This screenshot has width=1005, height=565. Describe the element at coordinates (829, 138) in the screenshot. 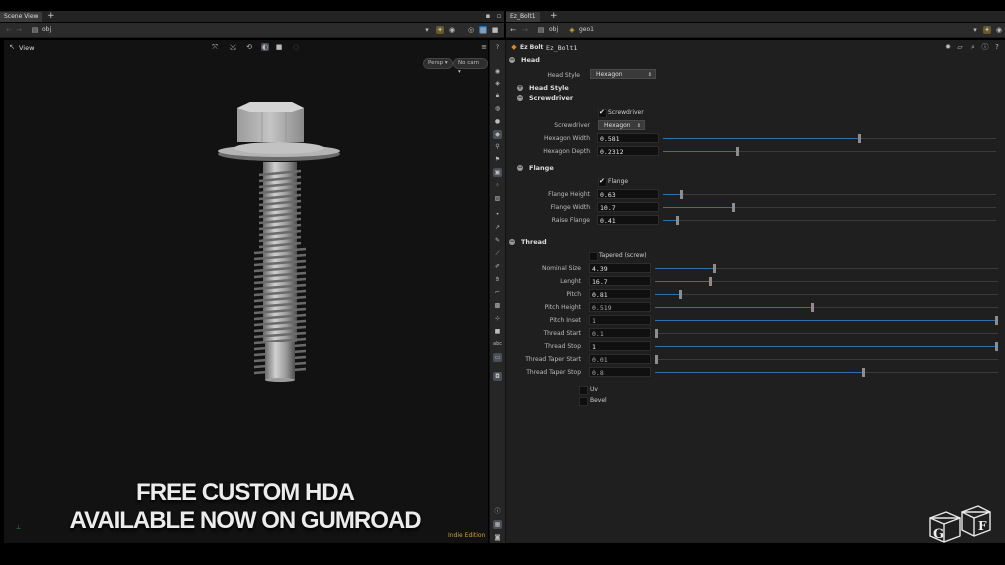

I see `hex-width-slider` at that location.